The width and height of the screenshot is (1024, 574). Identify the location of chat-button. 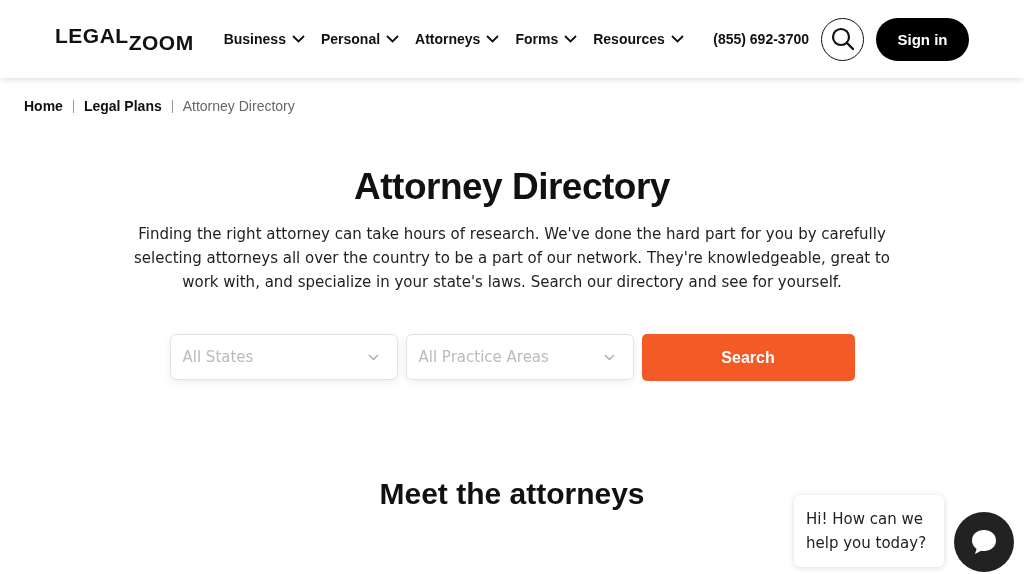
(984, 542).